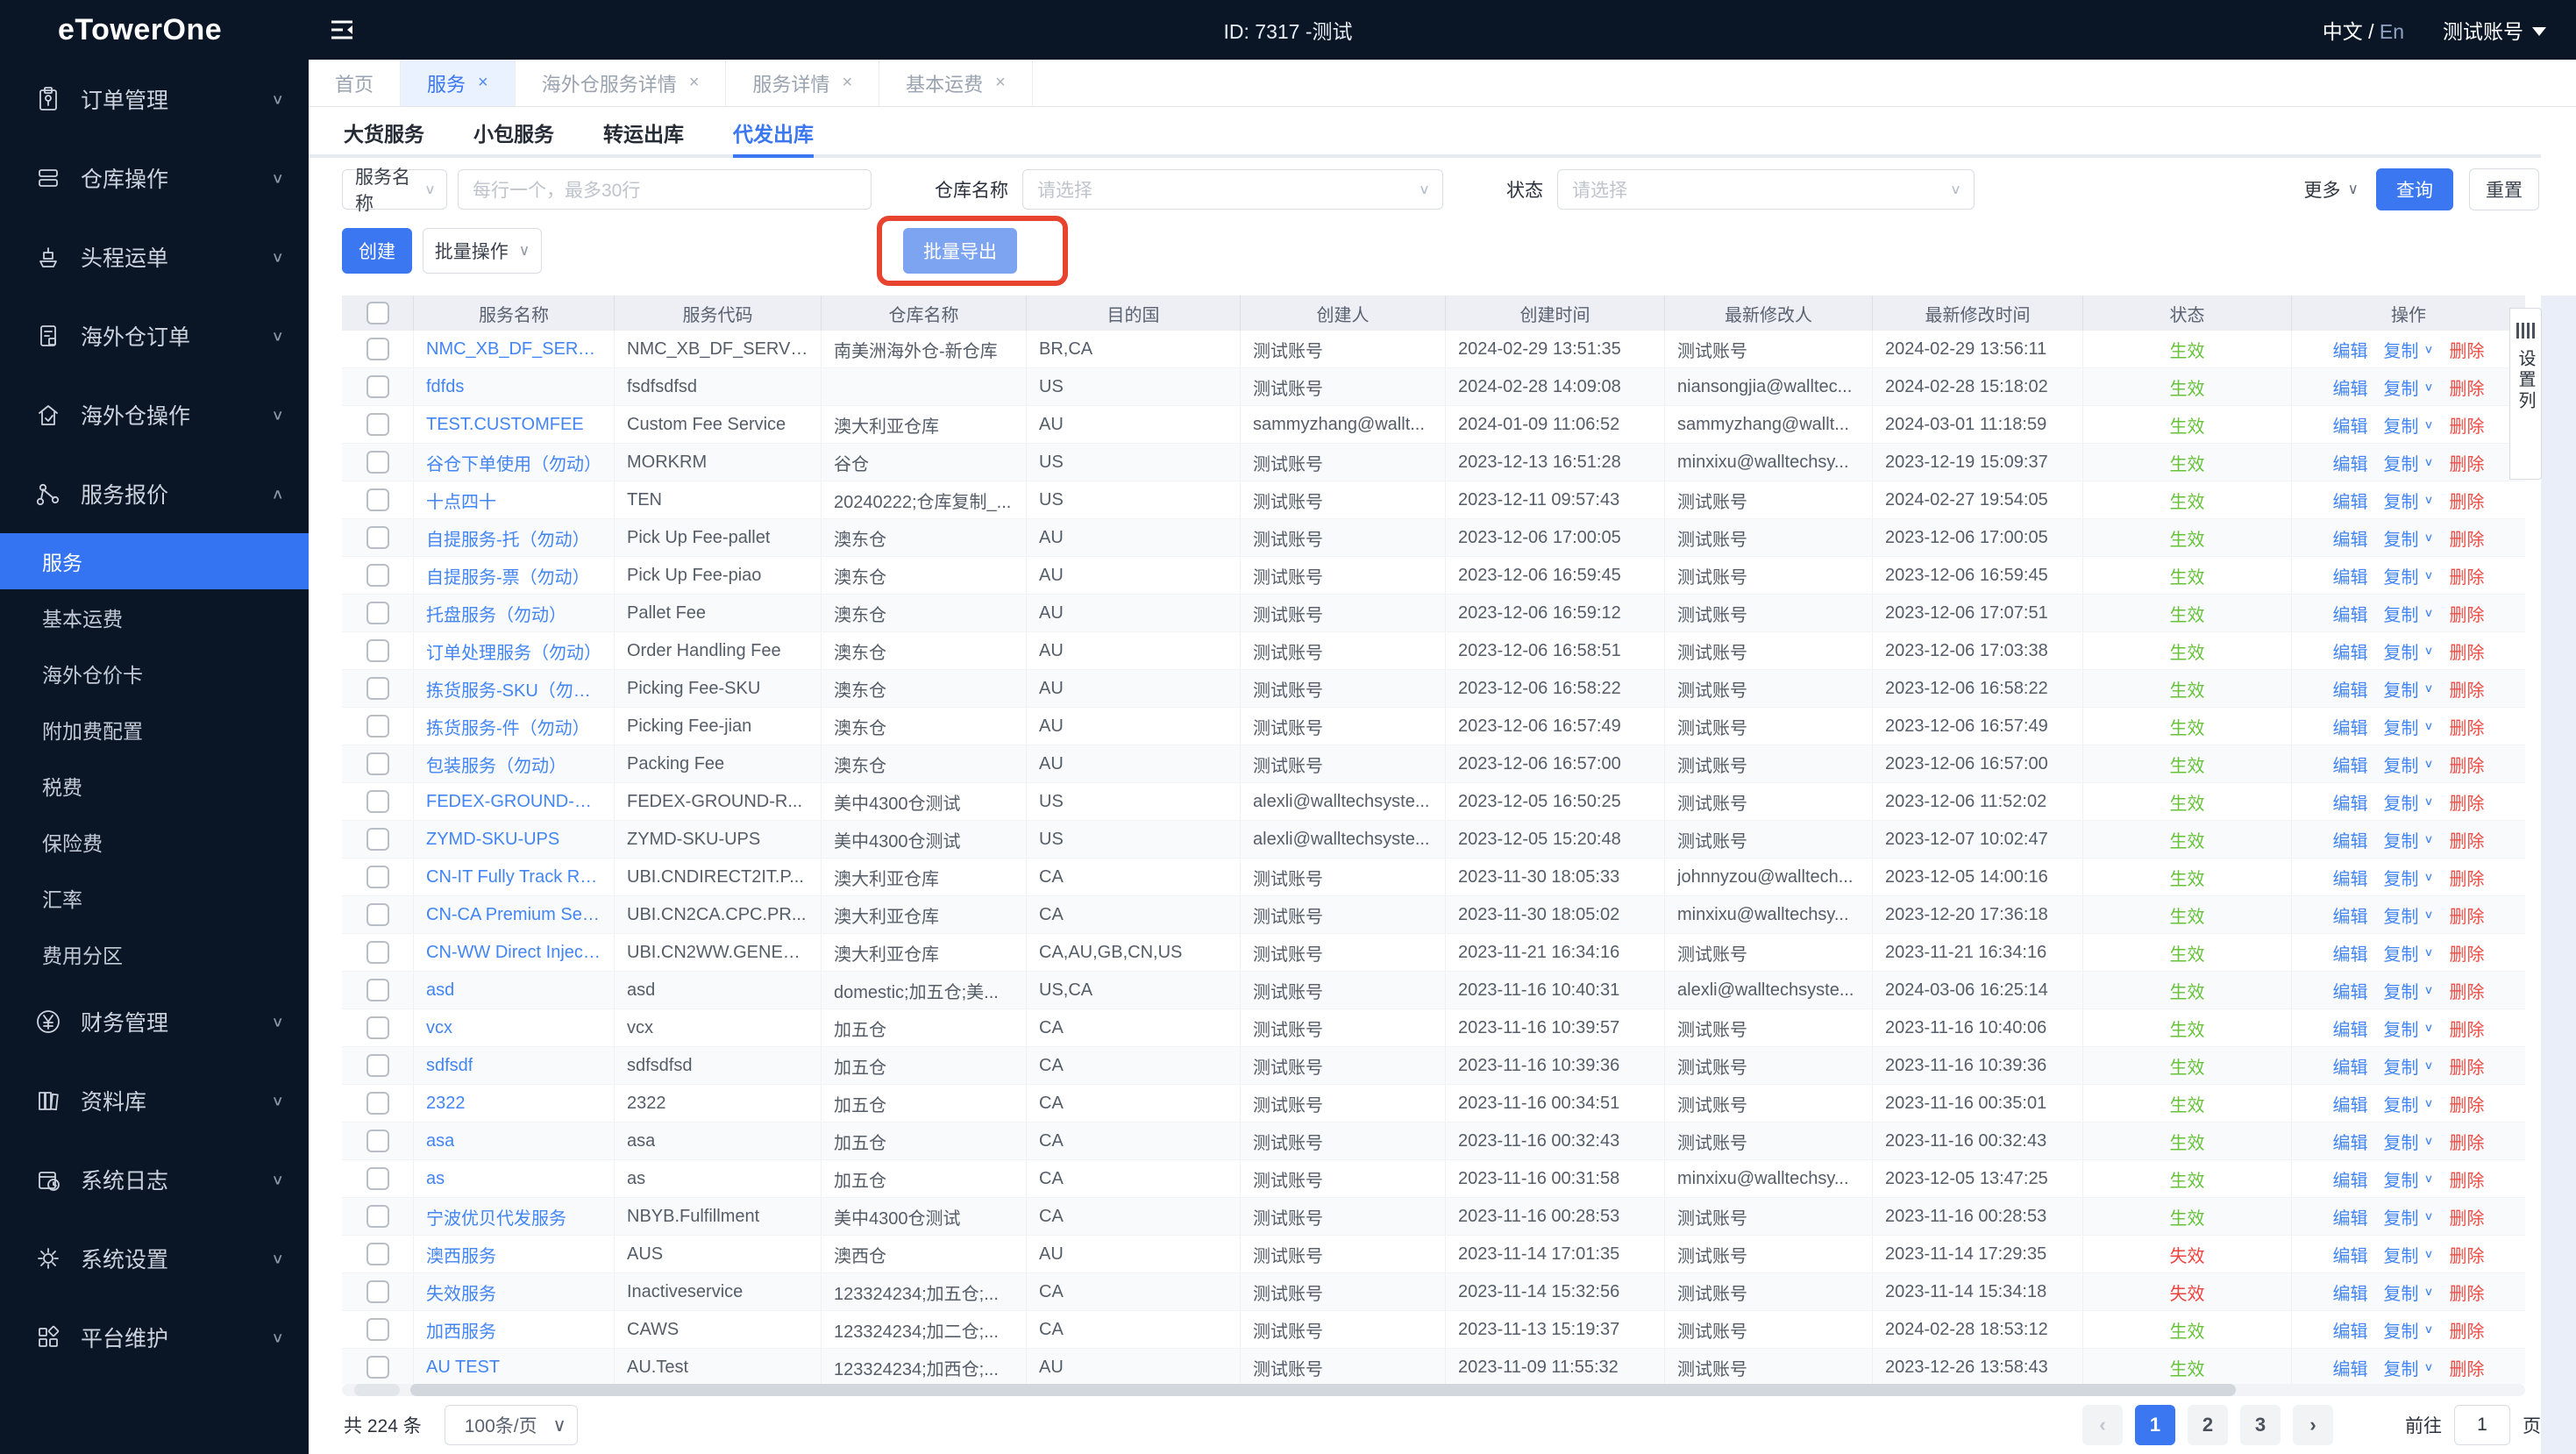  What do you see at coordinates (154, 730) in the screenshot?
I see `sidebar-subitem-4: 附加费配置` at bounding box center [154, 730].